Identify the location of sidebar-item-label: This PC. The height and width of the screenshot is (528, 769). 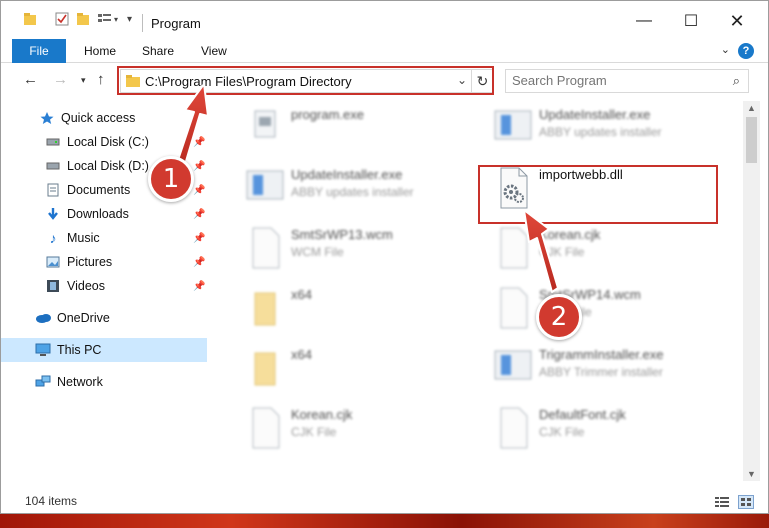
(79, 350).